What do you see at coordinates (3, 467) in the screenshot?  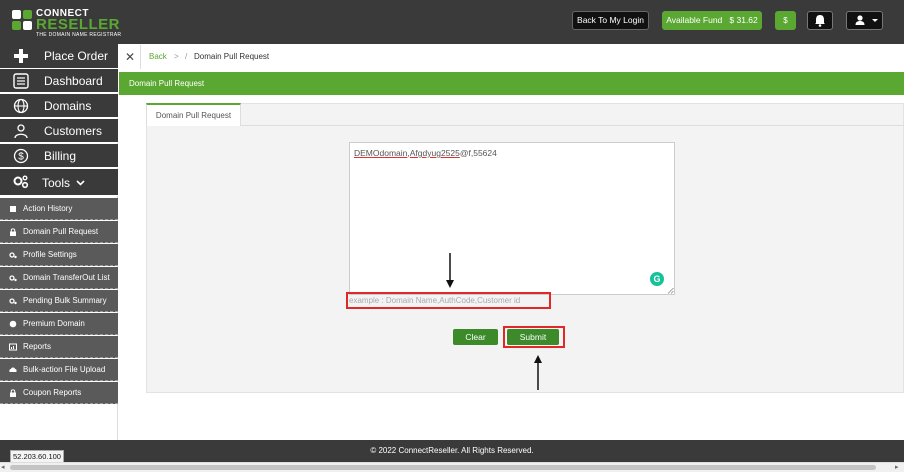 I see `scroll-left-icon: ◂` at bounding box center [3, 467].